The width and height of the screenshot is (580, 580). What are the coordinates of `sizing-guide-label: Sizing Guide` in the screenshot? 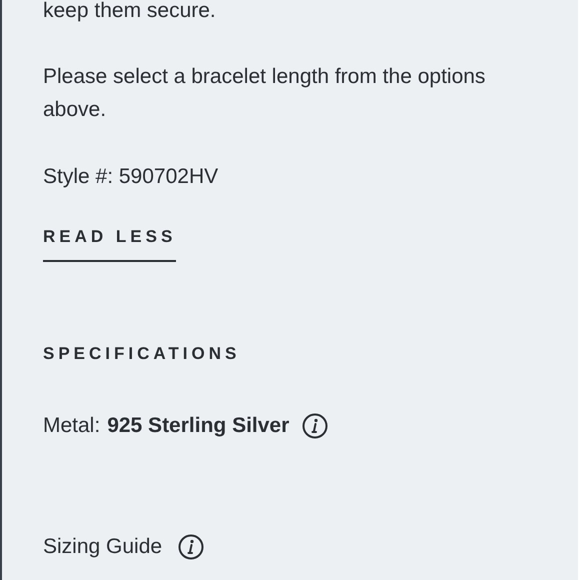 It's located at (102, 547).